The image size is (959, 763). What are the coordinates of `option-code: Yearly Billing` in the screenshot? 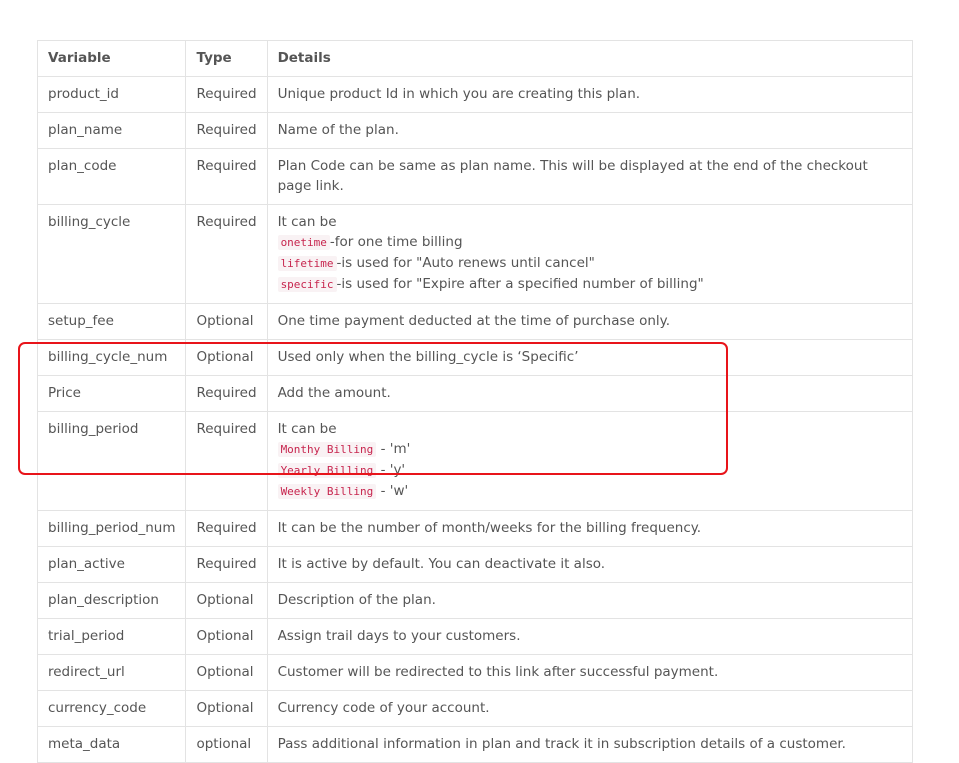 It's located at (327, 470).